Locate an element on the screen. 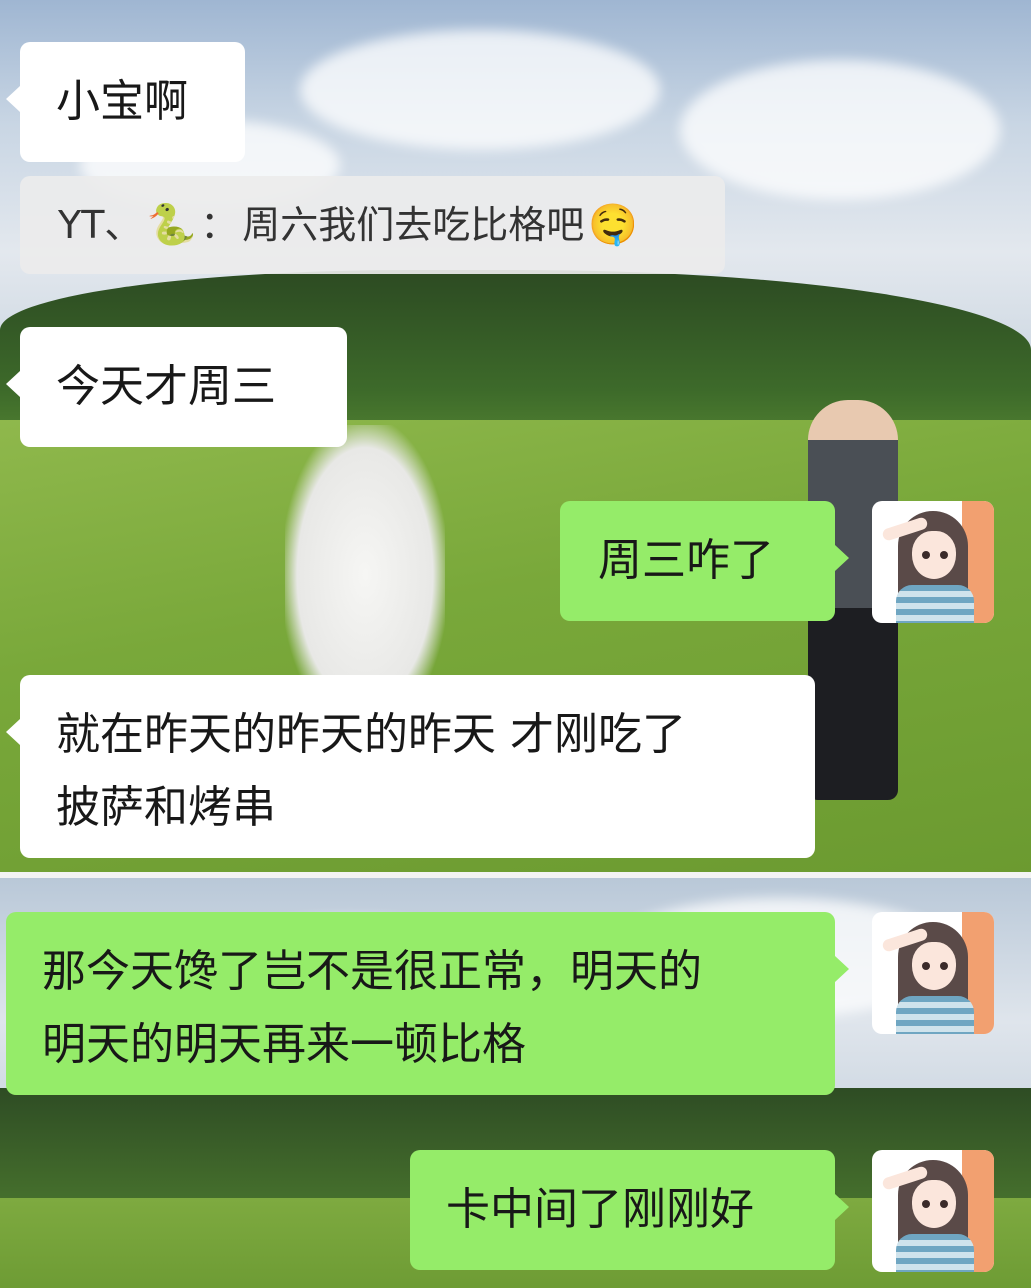 This screenshot has width=1031, height=1288. message-bubble-outgoing: 那今天馋了岂不是很正常，明天的 明天的明天再来一顿比格 is located at coordinates (427, 1003).